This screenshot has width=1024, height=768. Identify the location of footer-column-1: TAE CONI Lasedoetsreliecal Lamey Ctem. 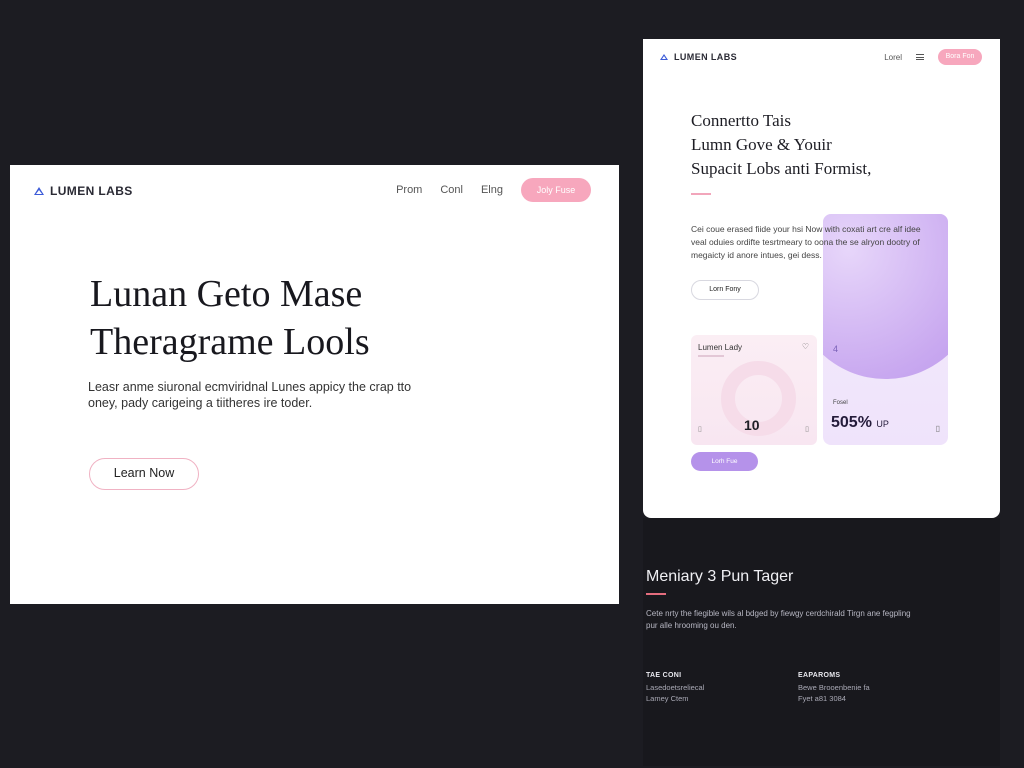
(701, 688).